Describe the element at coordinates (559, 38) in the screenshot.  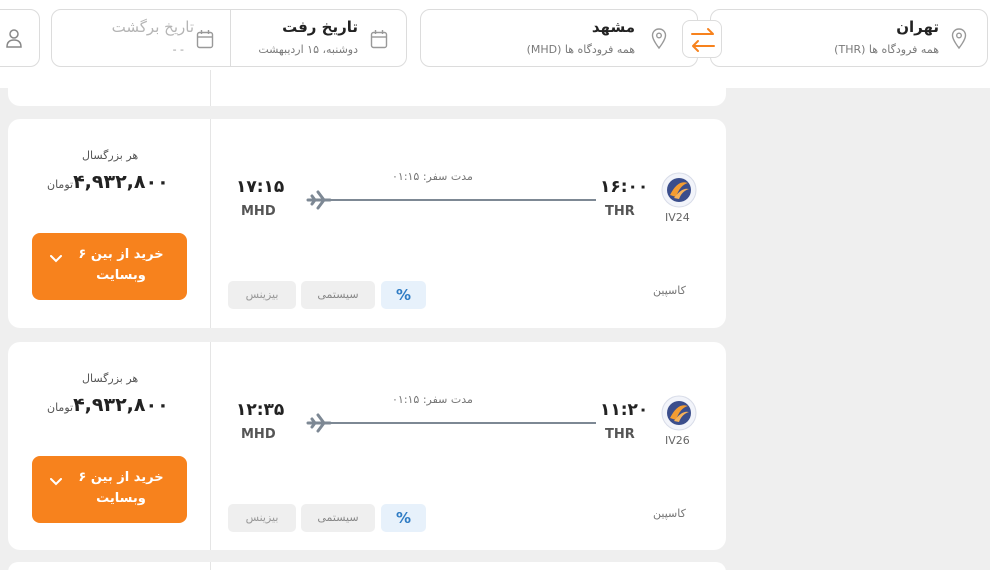
I see `destination-field: مشهد همه فرودگاه ها (MHD)` at that location.